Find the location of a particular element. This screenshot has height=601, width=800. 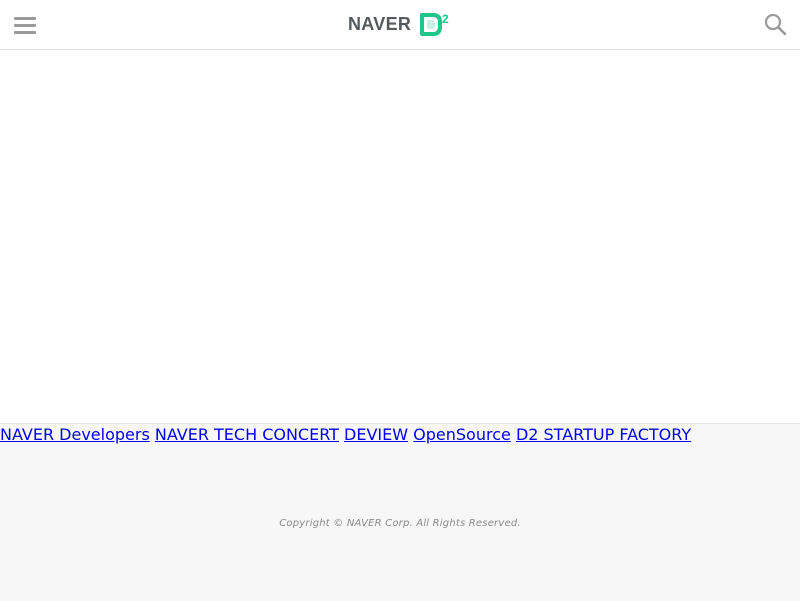

top-header: NAVER 2 is located at coordinates (400, 25).